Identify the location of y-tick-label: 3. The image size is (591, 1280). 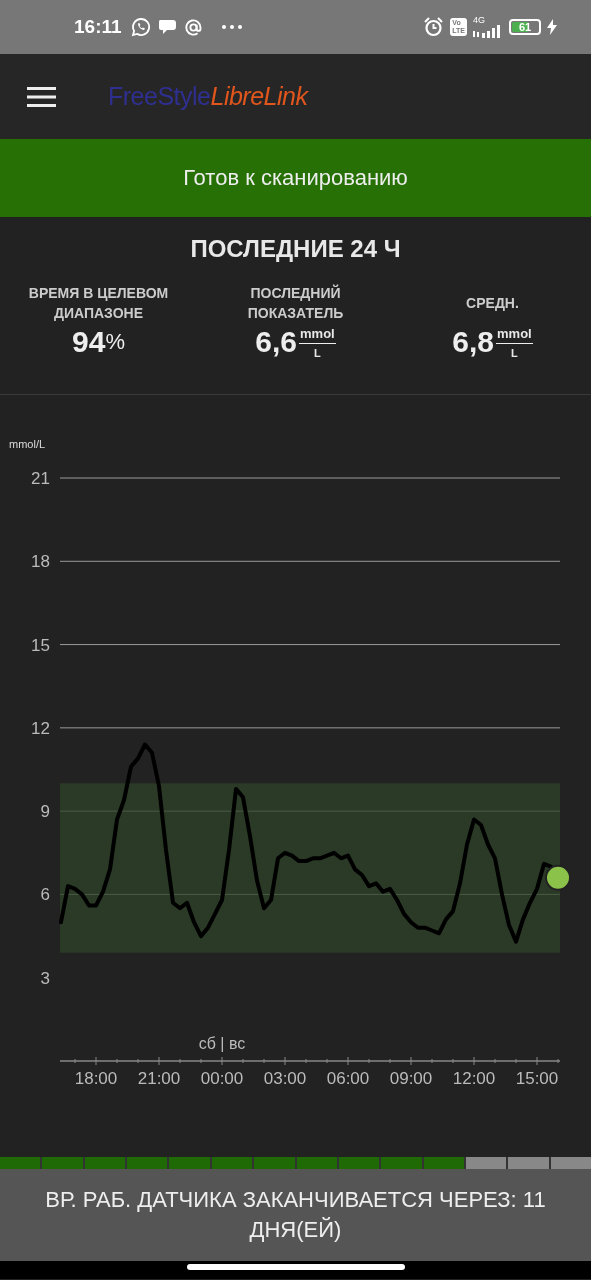
(45, 978).